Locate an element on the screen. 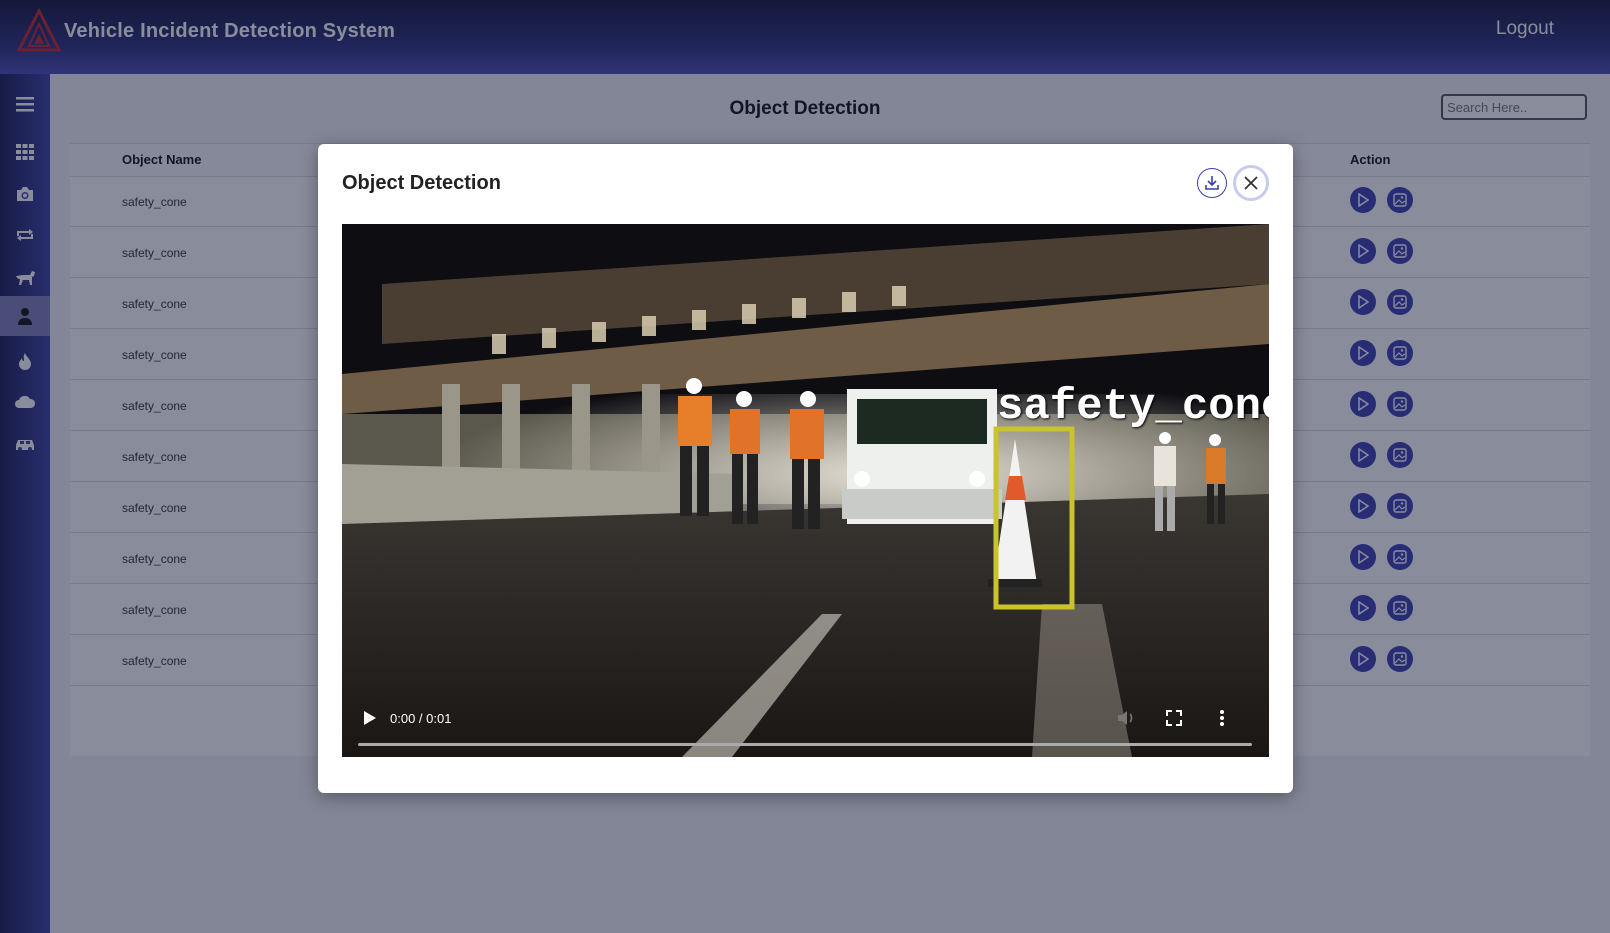  video-progress-bar is located at coordinates (805, 744).